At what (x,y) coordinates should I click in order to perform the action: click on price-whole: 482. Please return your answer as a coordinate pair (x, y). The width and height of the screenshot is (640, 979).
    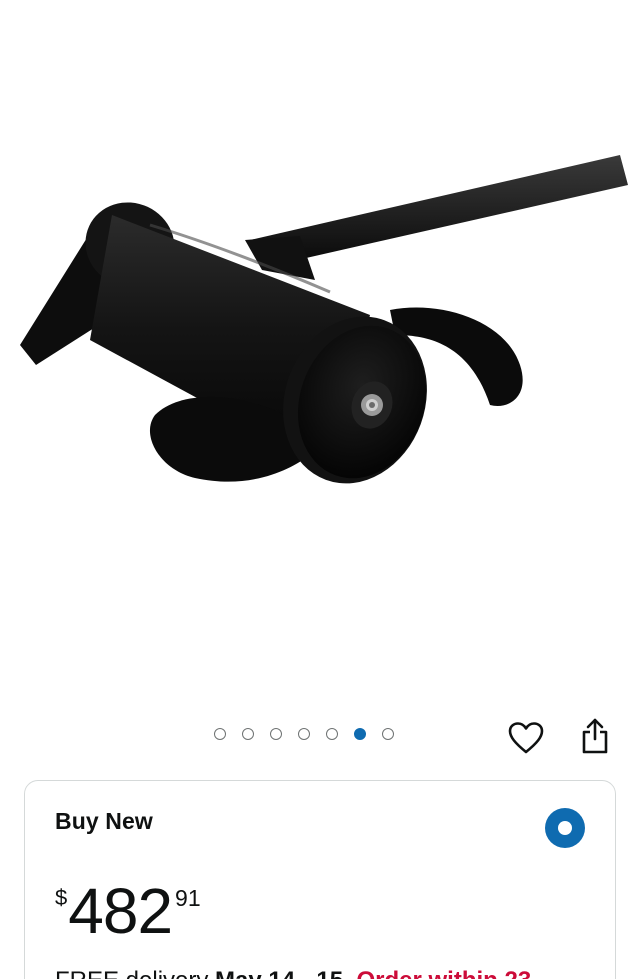
    Looking at the image, I should click on (120, 911).